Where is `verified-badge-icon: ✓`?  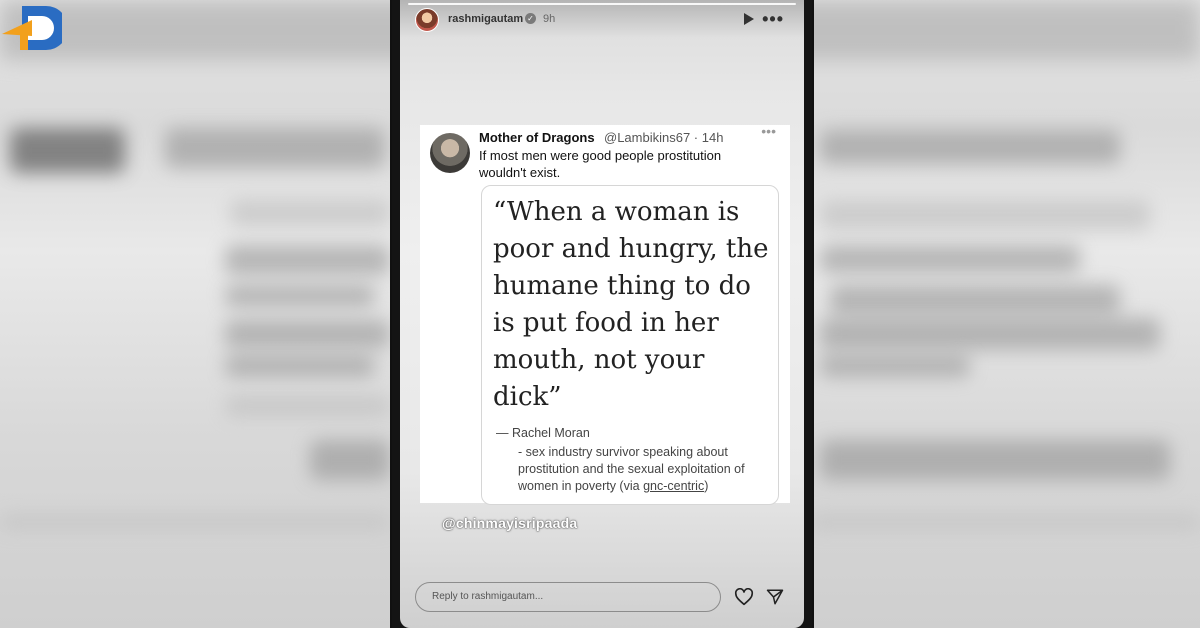 verified-badge-icon: ✓ is located at coordinates (530, 18).